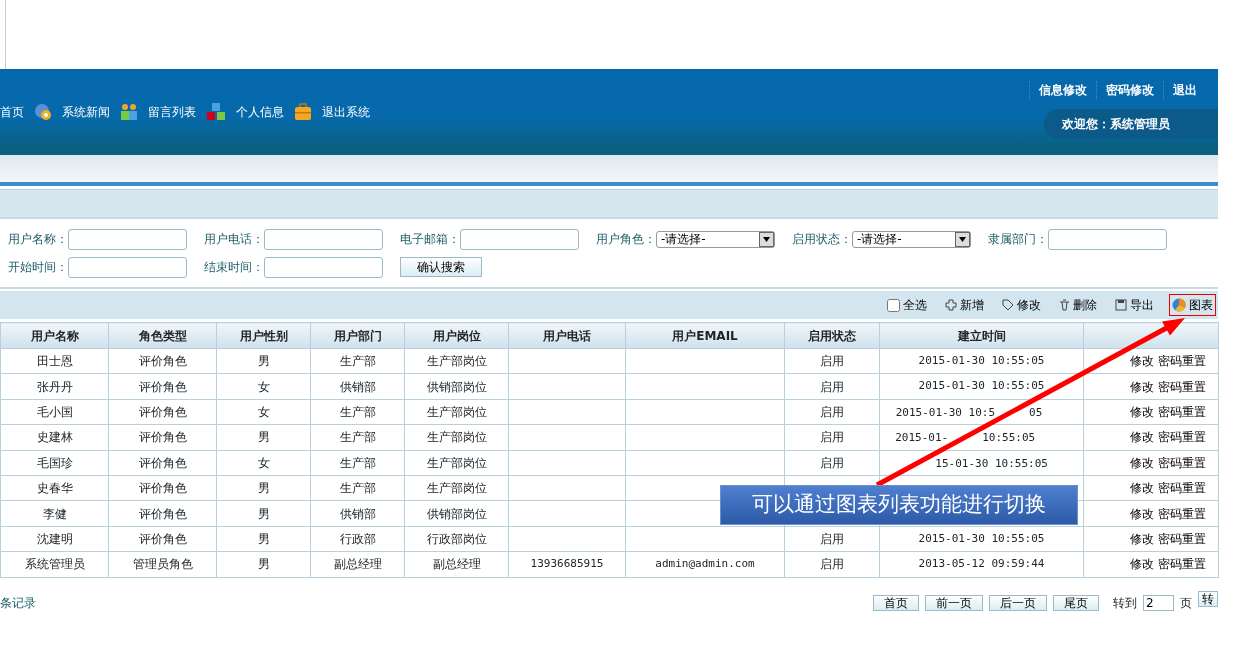  What do you see at coordinates (12, 112) in the screenshot?
I see `nav-link: 首页` at bounding box center [12, 112].